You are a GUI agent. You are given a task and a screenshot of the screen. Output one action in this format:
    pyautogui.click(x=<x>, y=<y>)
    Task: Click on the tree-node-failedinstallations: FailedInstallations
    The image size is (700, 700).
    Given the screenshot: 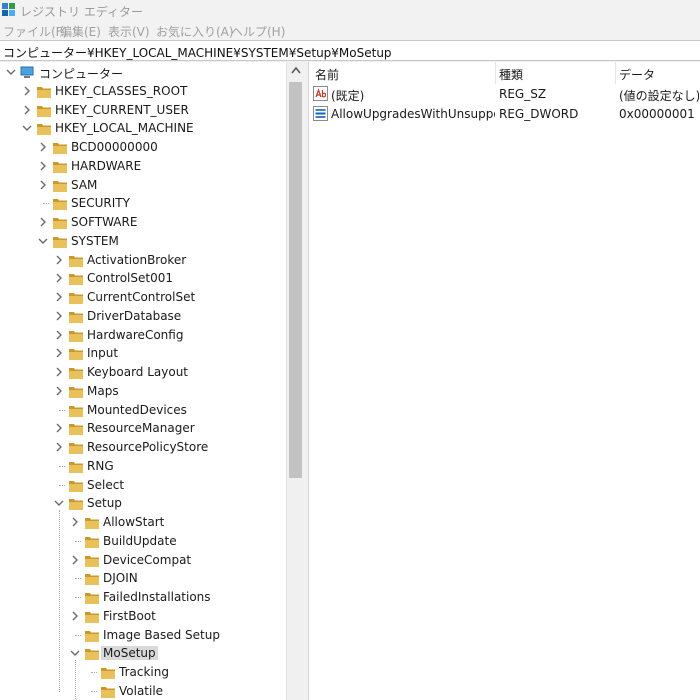 What is the action you would take?
    pyautogui.click(x=143, y=597)
    